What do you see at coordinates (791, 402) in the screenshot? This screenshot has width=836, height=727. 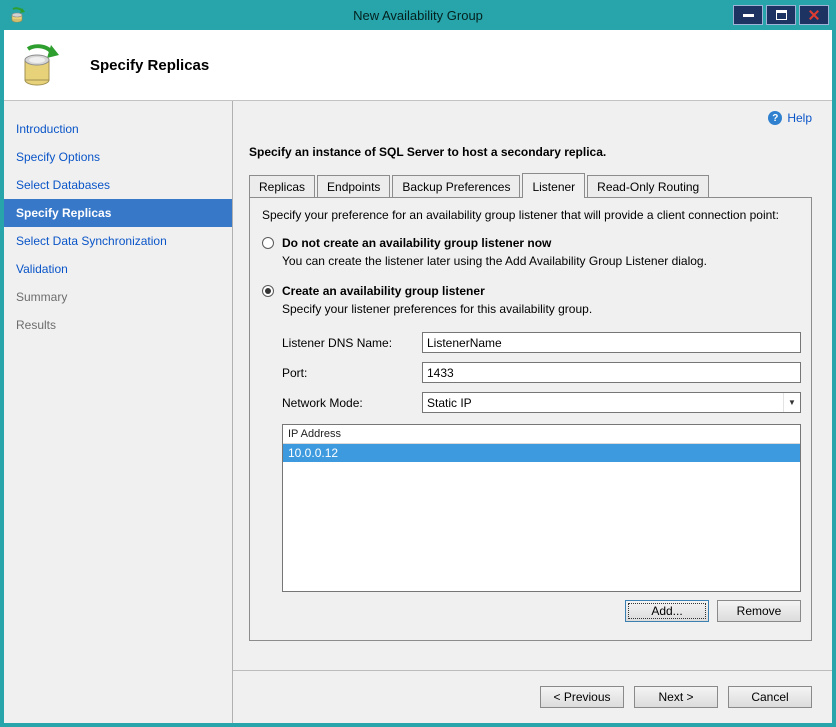 I see `chevron-down-icon: ▼` at bounding box center [791, 402].